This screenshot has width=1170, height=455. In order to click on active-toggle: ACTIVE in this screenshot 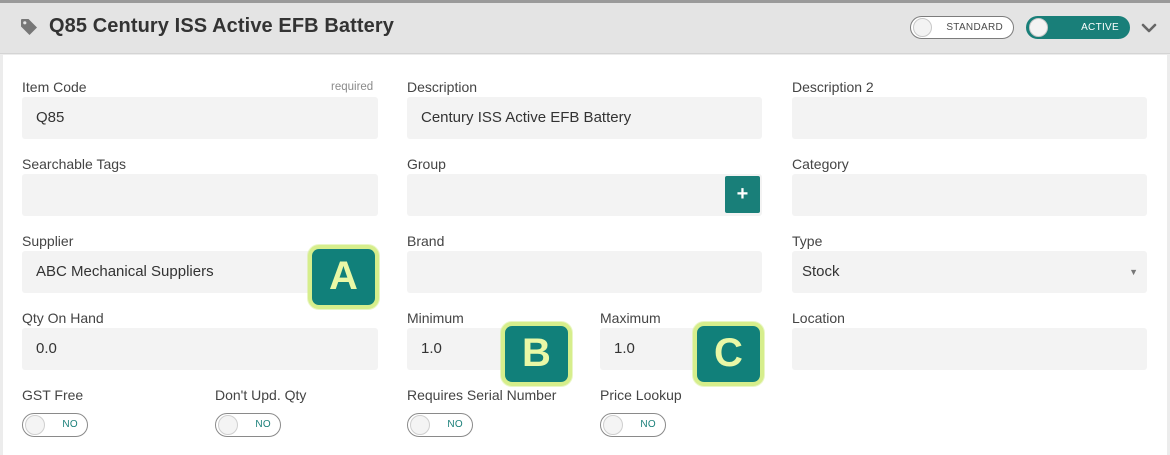, I will do `click(1078, 27)`.